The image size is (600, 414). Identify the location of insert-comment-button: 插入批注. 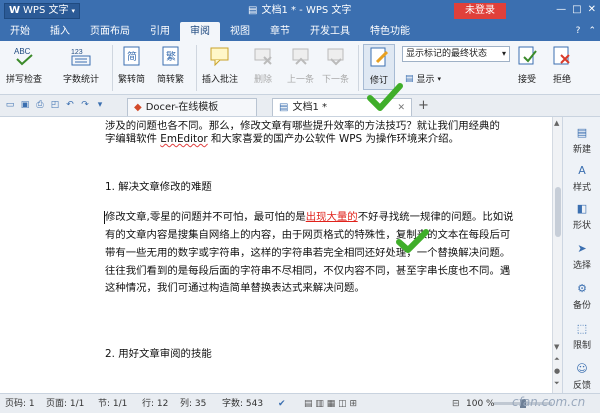
(220, 64).